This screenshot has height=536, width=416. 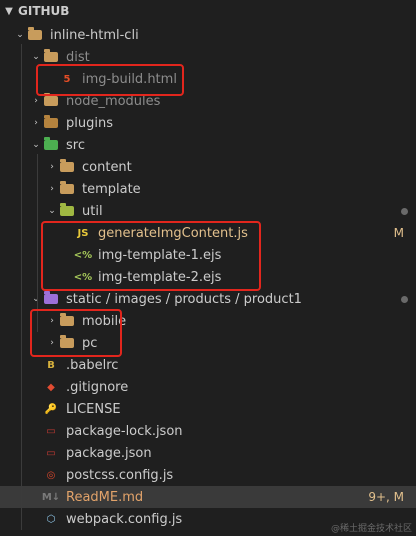 I want to click on markdown-icon: M↓, so click(x=51, y=497).